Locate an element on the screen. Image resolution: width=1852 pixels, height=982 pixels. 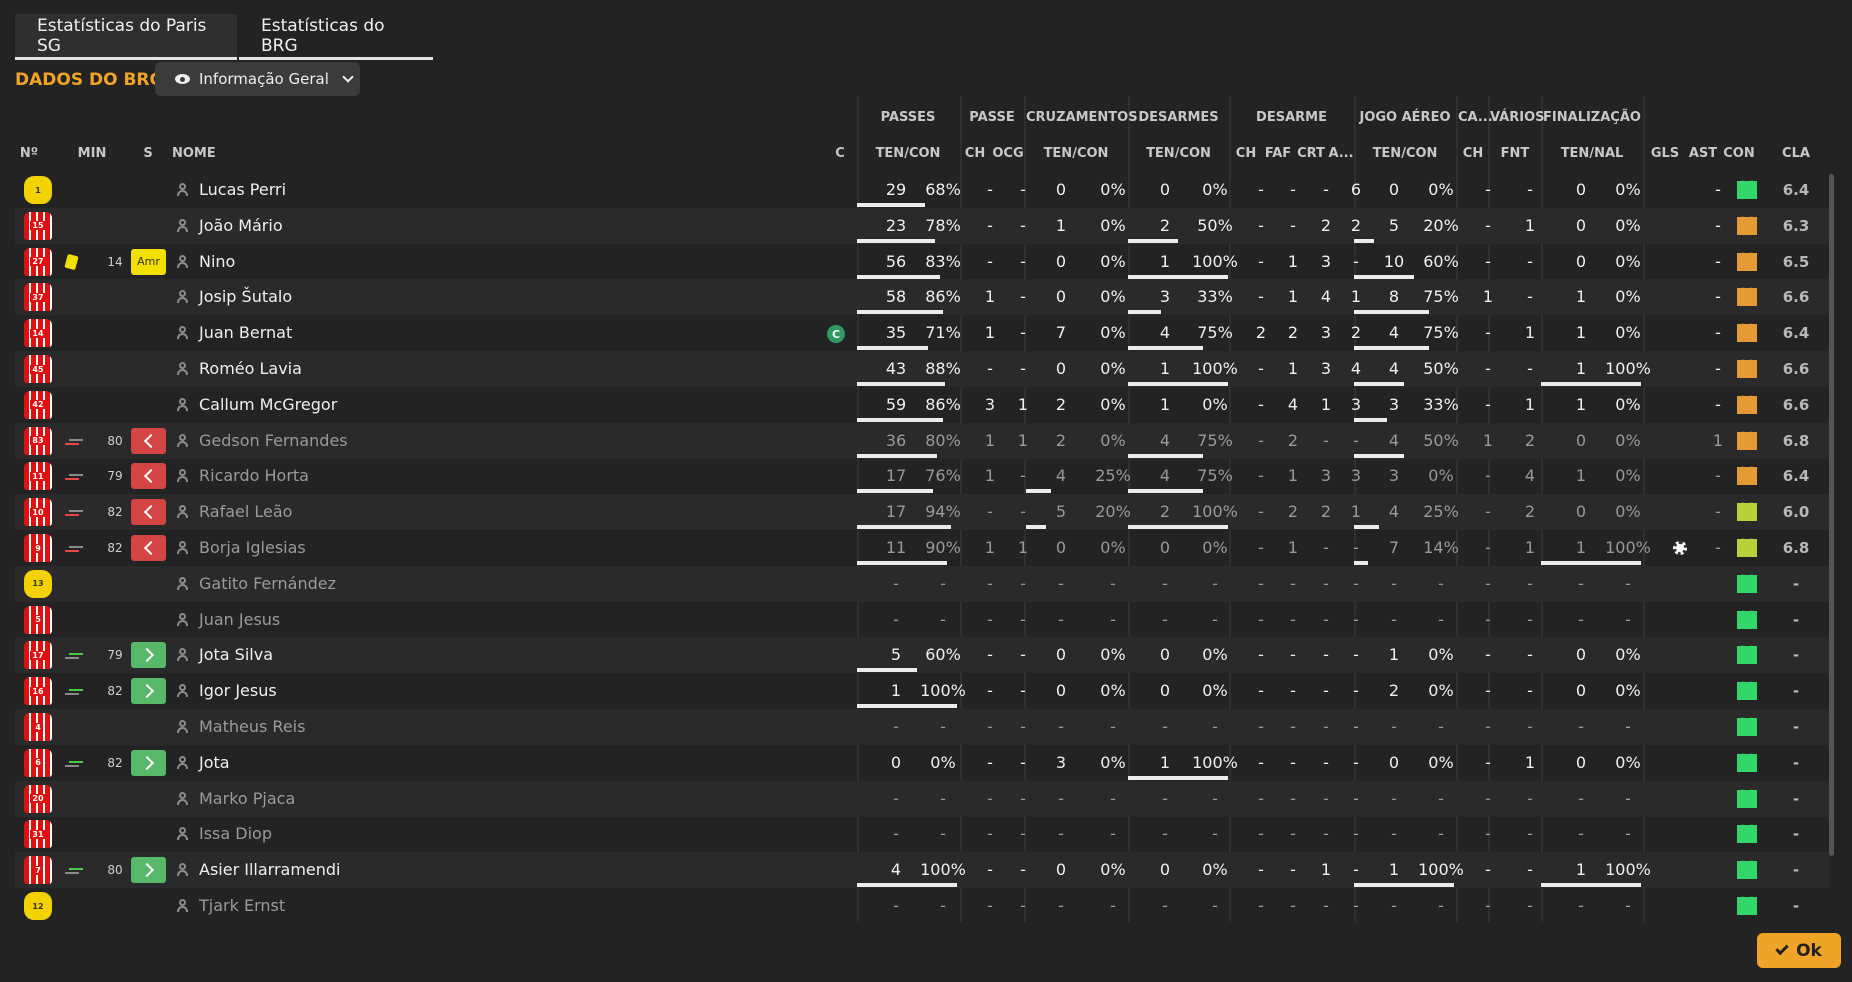
column-header-ca-ch: CH is located at coordinates (1473, 153).